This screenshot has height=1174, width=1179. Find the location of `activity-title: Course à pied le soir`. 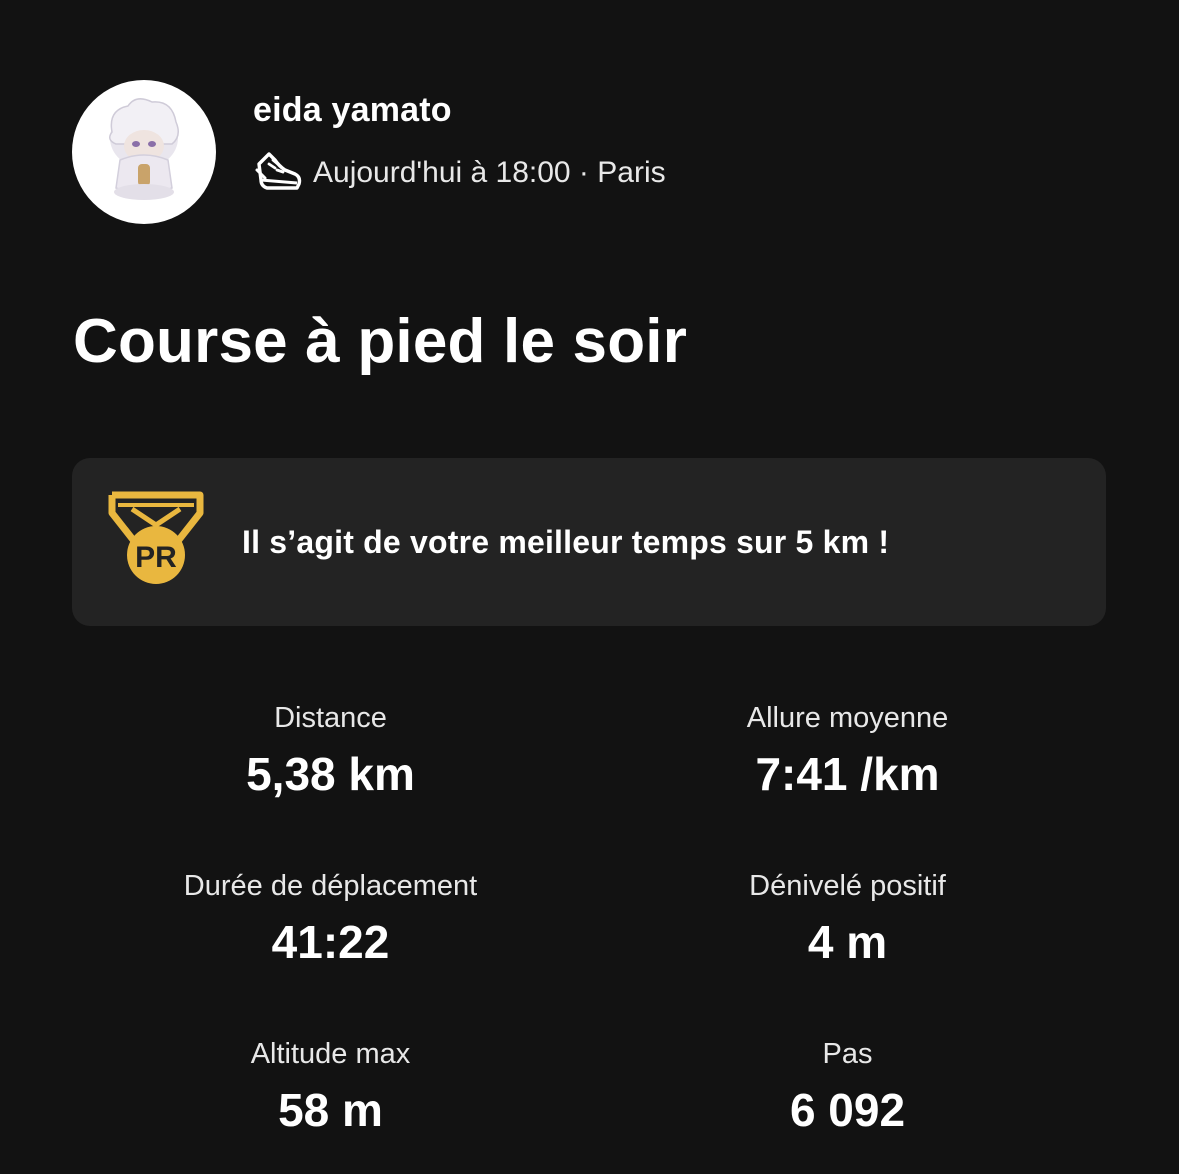

activity-title: Course à pied le soir is located at coordinates (380, 342).